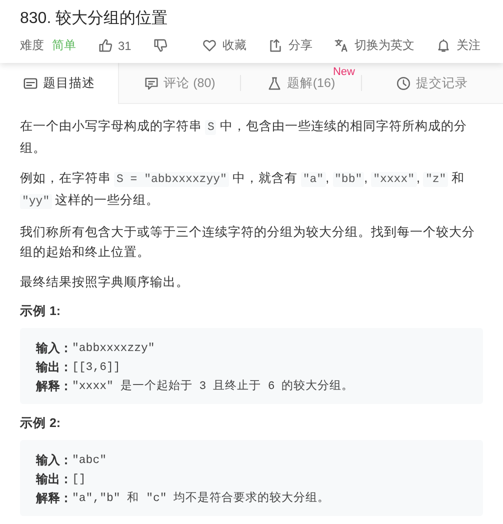 The width and height of the screenshot is (503, 524). I want to click on example-heading: 示例 1:, so click(41, 311).